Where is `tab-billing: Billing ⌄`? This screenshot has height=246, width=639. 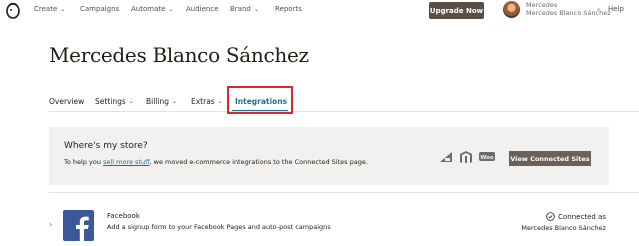 tab-billing: Billing ⌄ is located at coordinates (161, 101).